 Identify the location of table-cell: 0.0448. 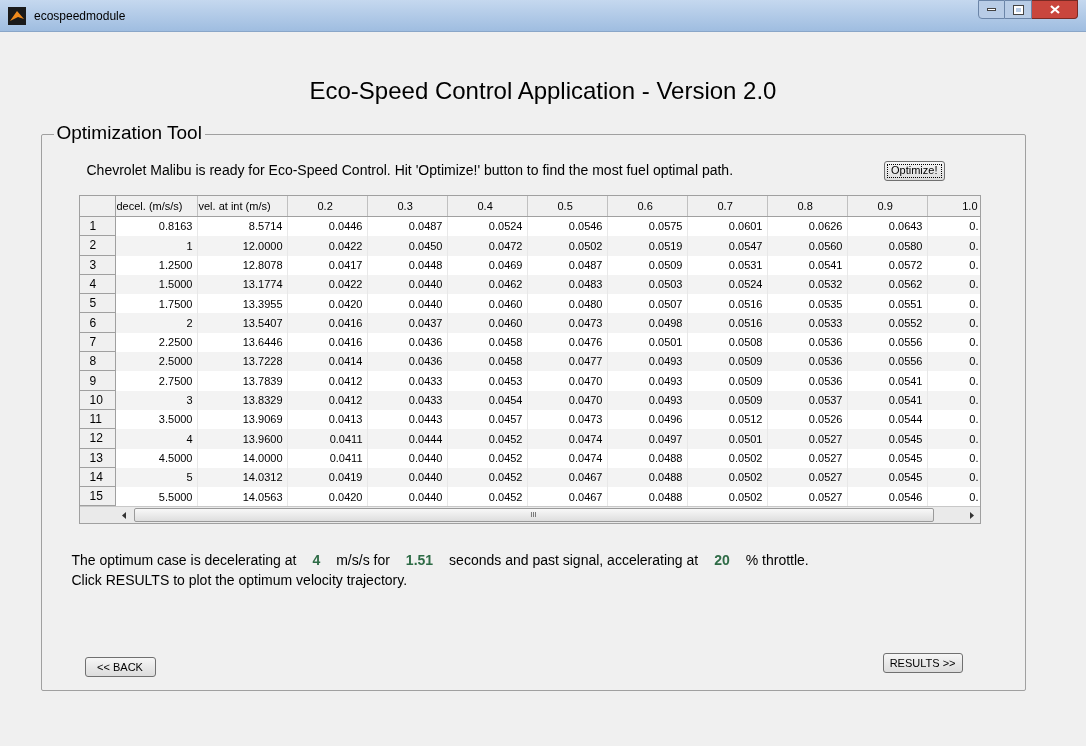
(407, 265).